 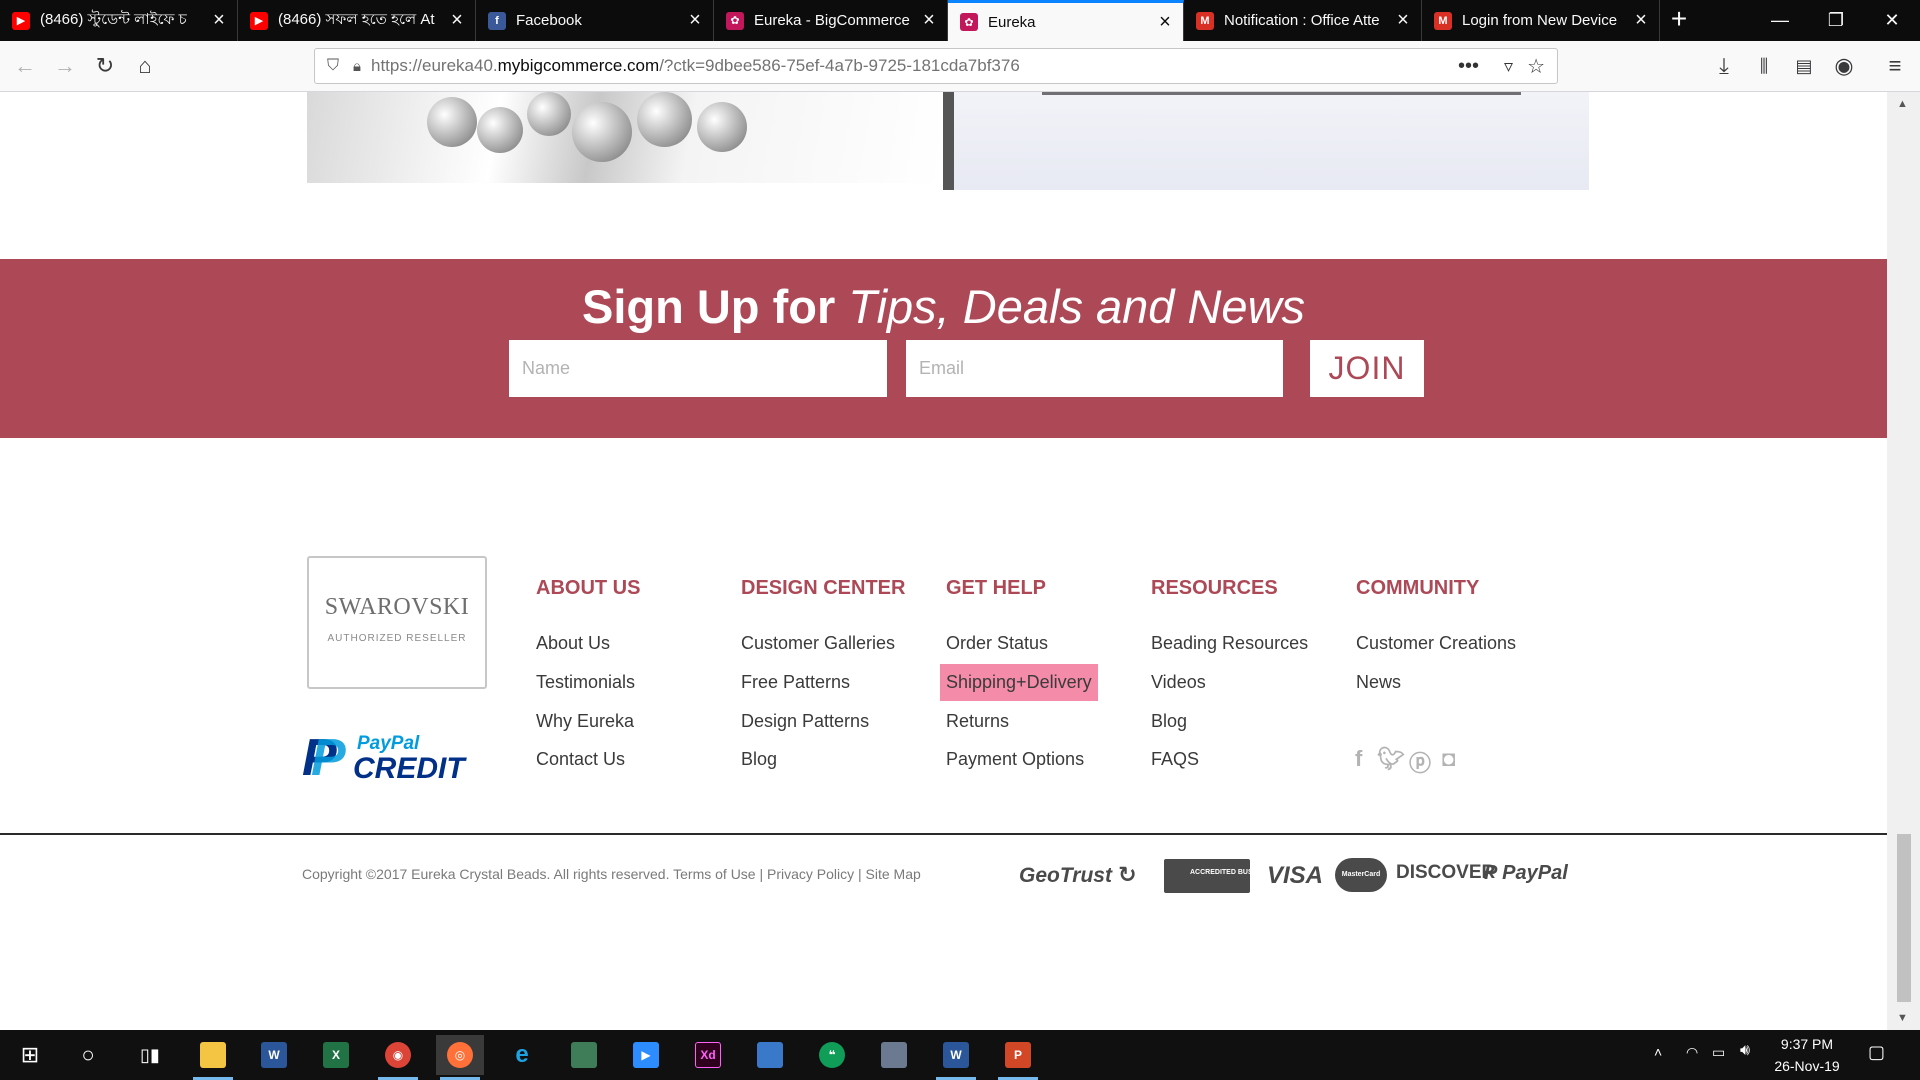 What do you see at coordinates (460, 1057) in the screenshot?
I see `firefox-icon: ◎` at bounding box center [460, 1057].